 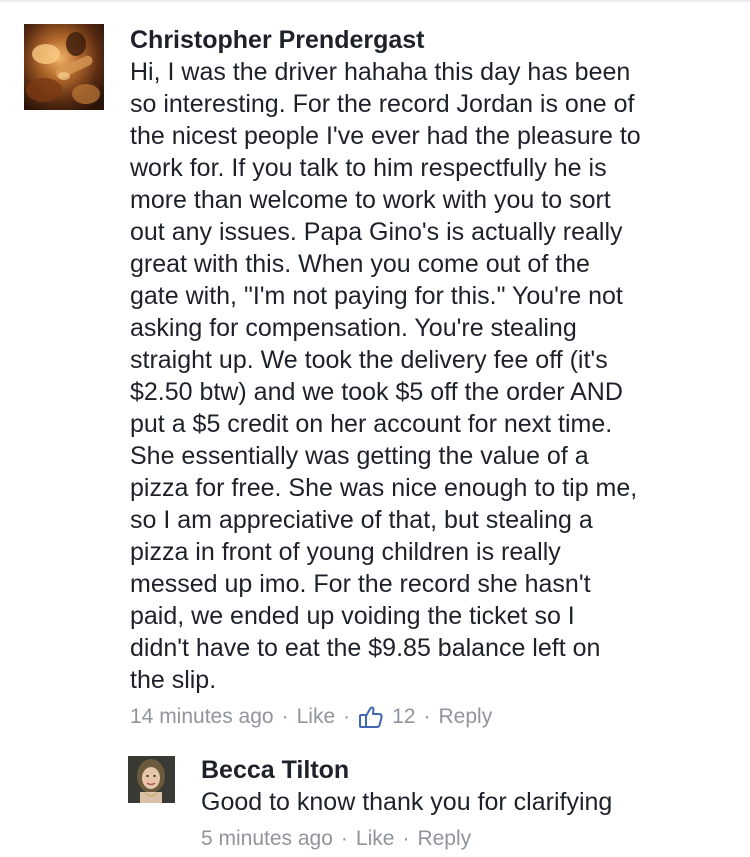 What do you see at coordinates (403, 717) in the screenshot?
I see `reaction-count: 12` at bounding box center [403, 717].